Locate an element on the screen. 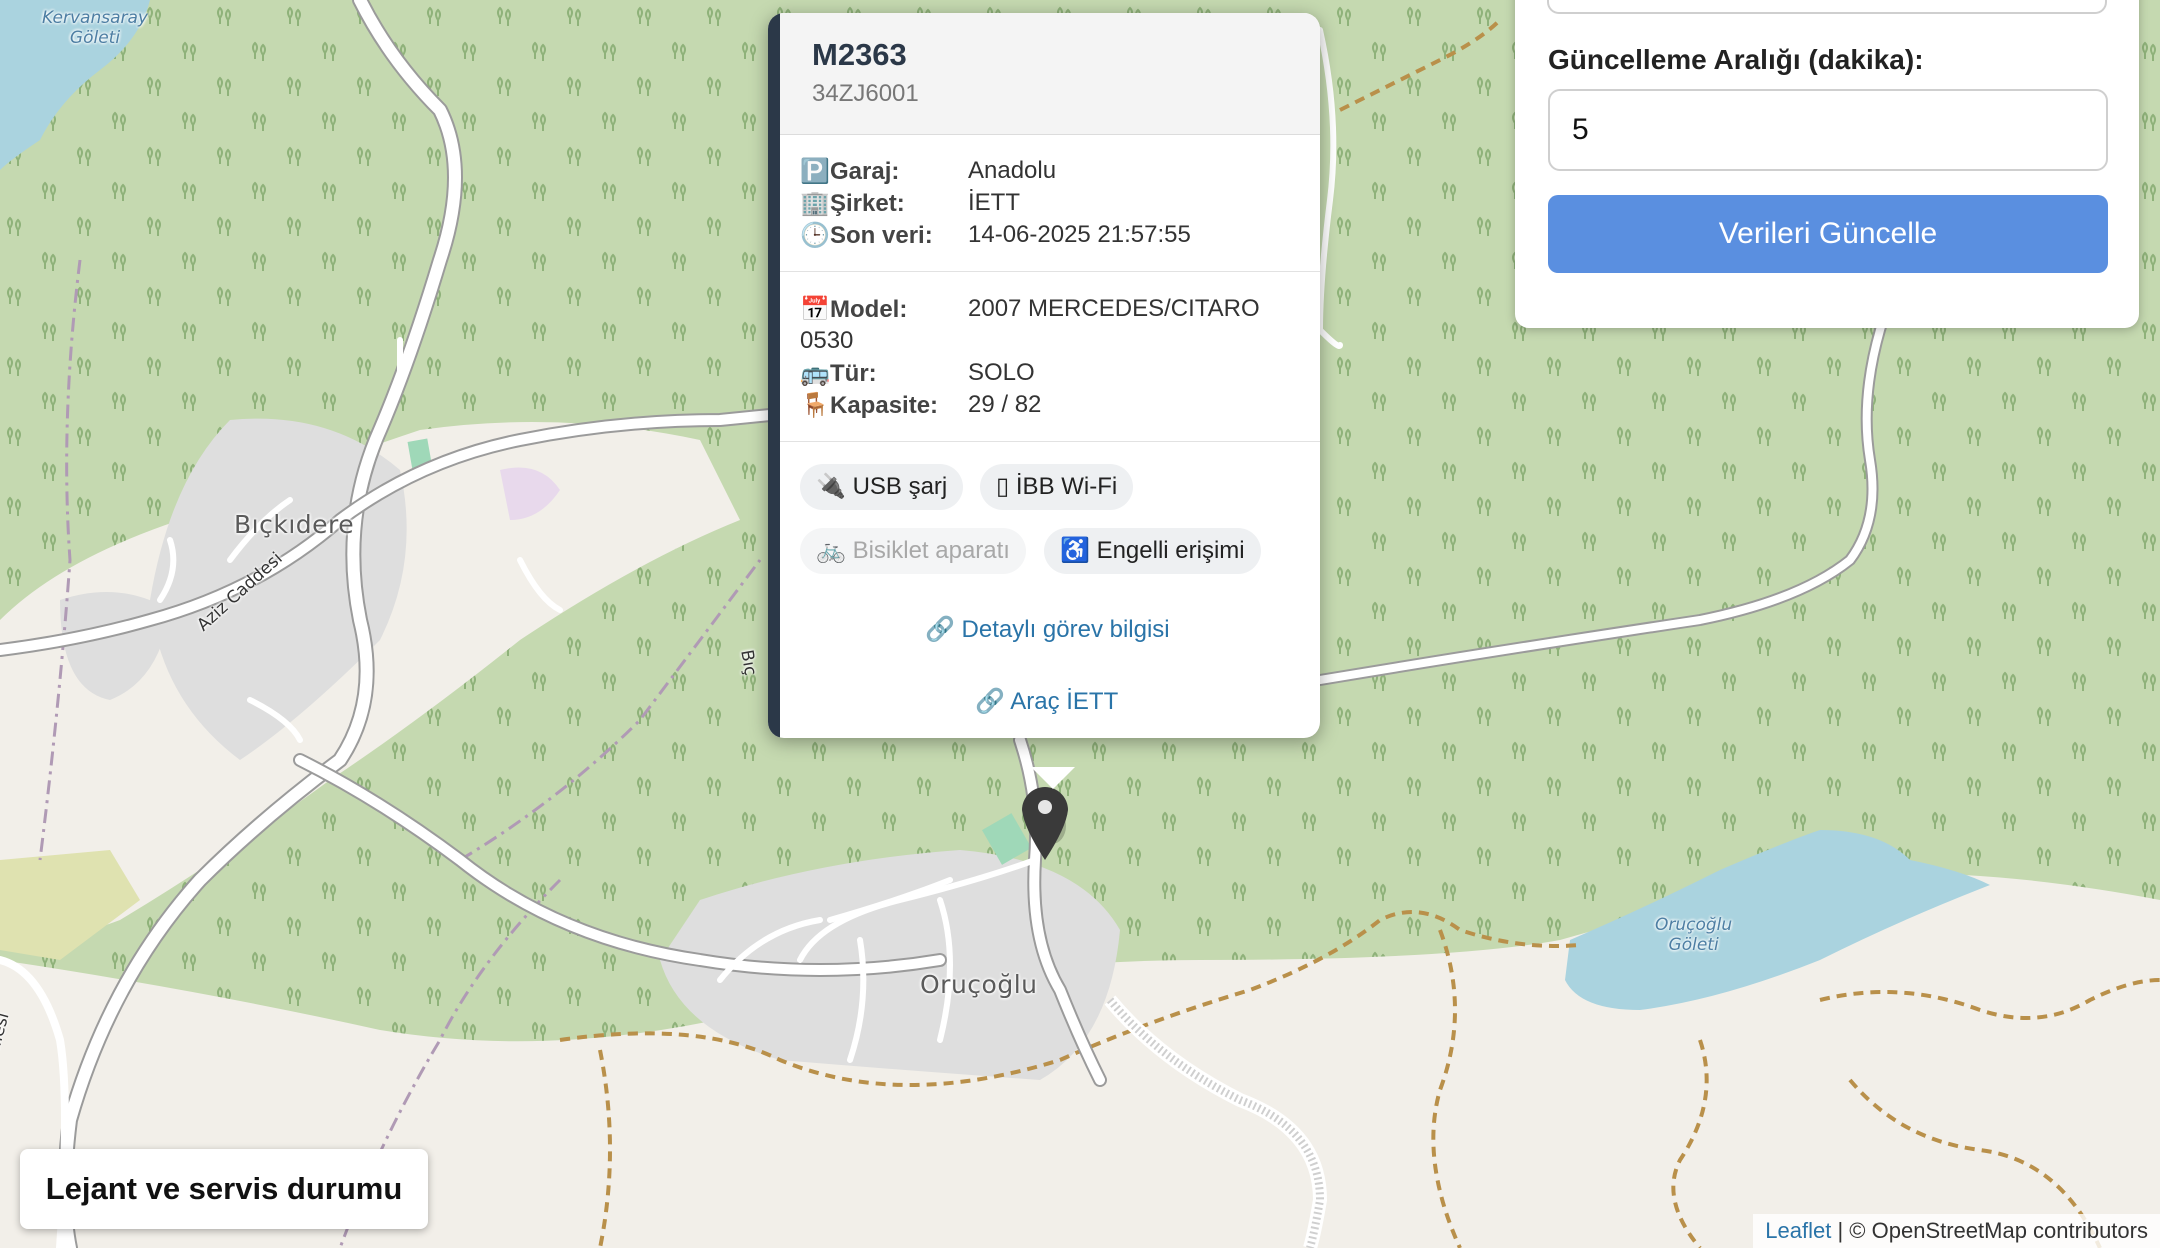  place-label: Bıçkıdere is located at coordinates (294, 524).